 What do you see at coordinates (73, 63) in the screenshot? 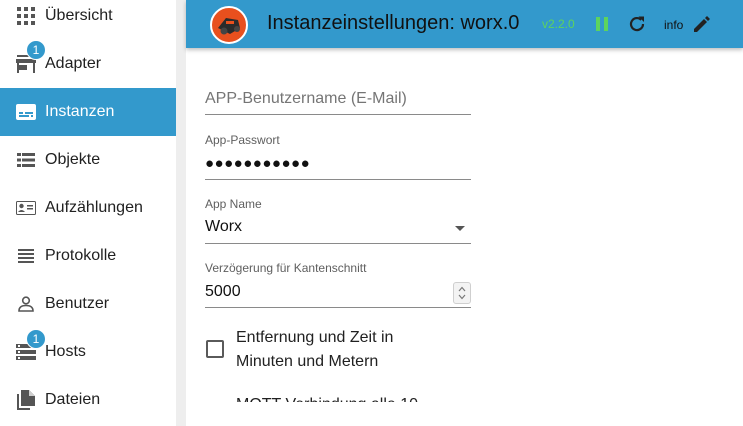
I see `sidebar-item-label: Adapter` at bounding box center [73, 63].